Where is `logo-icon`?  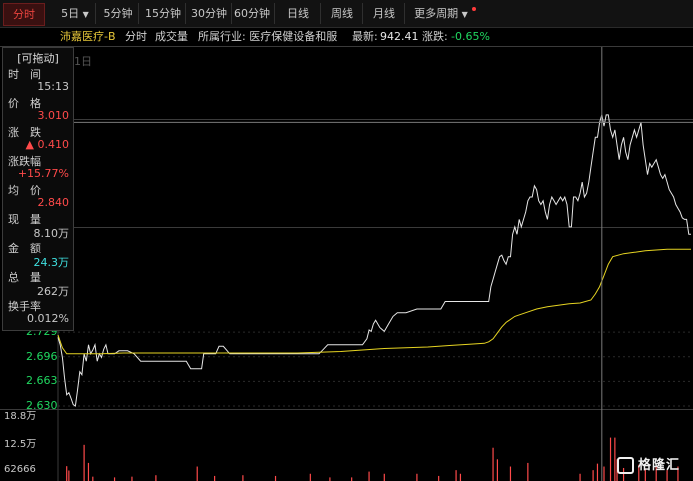
logo-icon is located at coordinates (625, 465).